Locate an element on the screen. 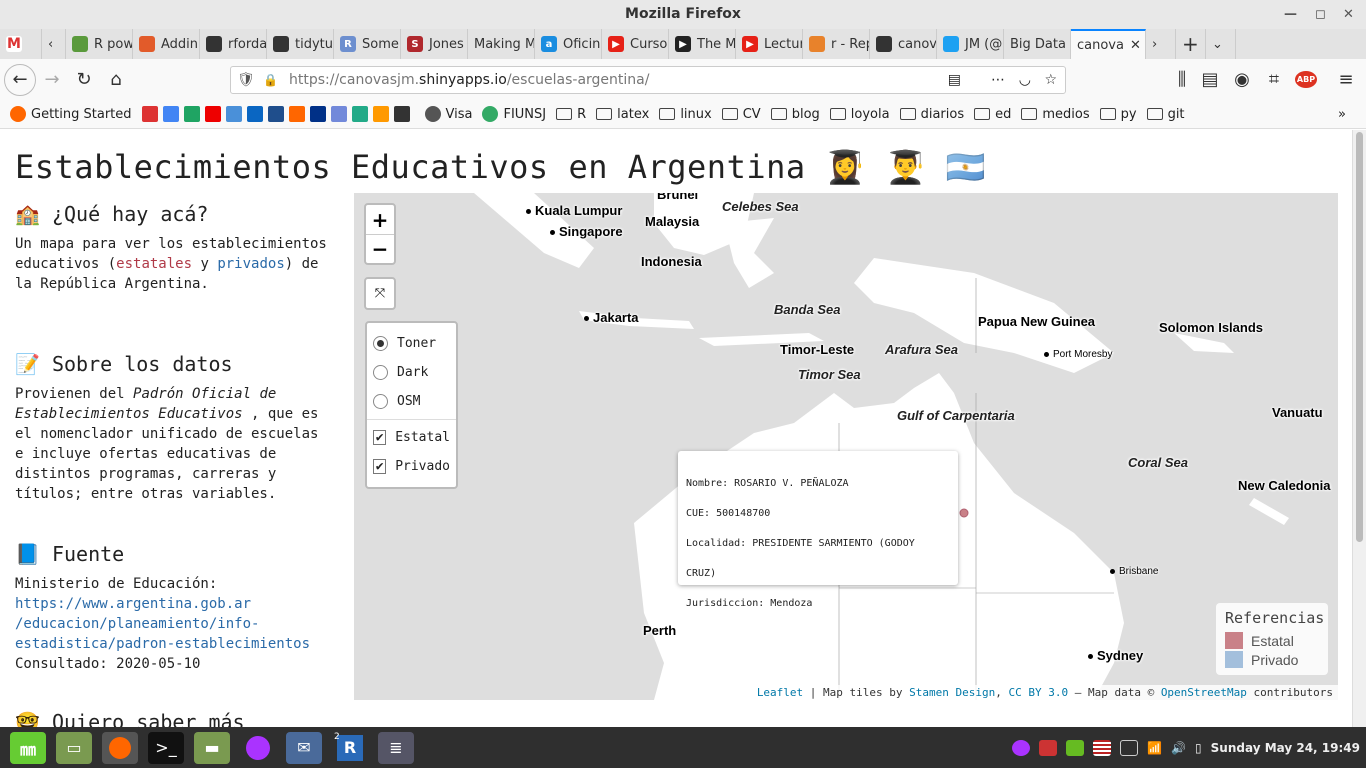 This screenshot has width=1366, height=768. adblock-icon: ABP is located at coordinates (1306, 80).